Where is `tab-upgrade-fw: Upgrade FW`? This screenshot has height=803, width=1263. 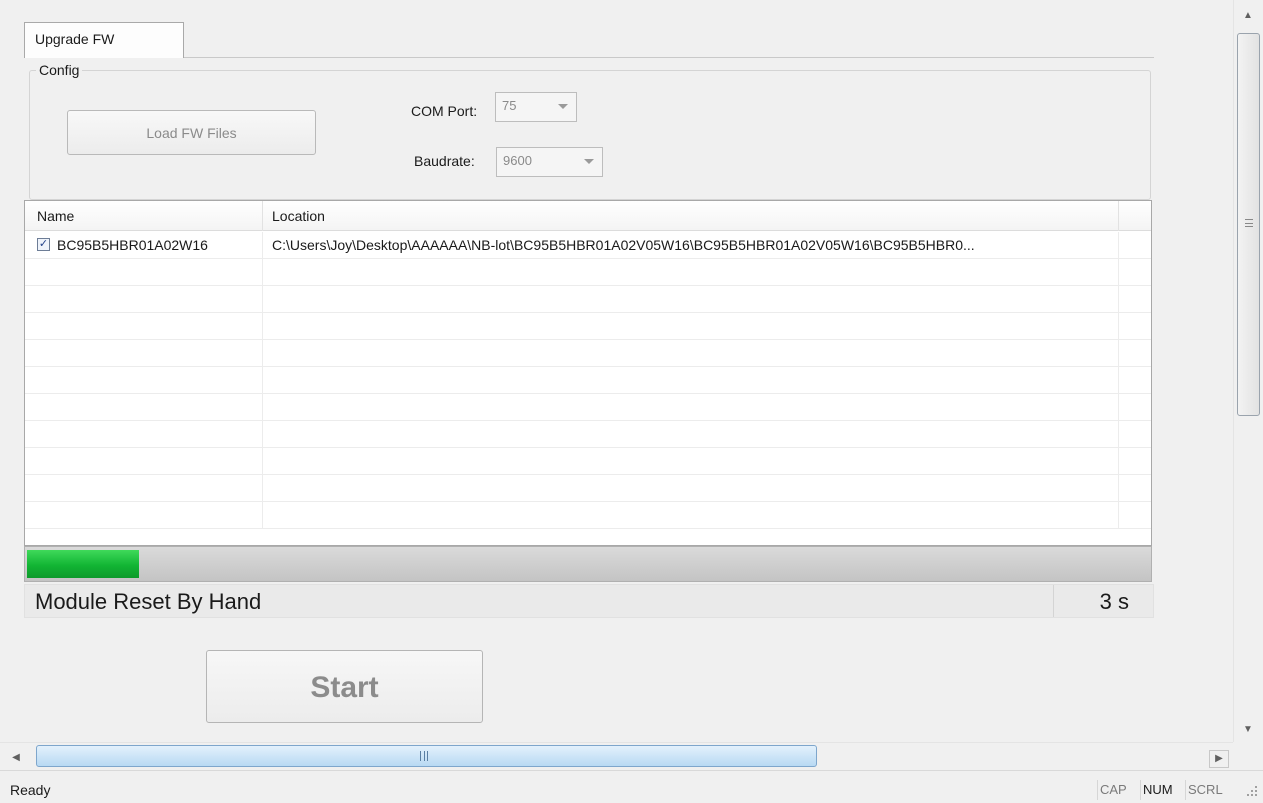
tab-upgrade-fw: Upgrade FW is located at coordinates (104, 40).